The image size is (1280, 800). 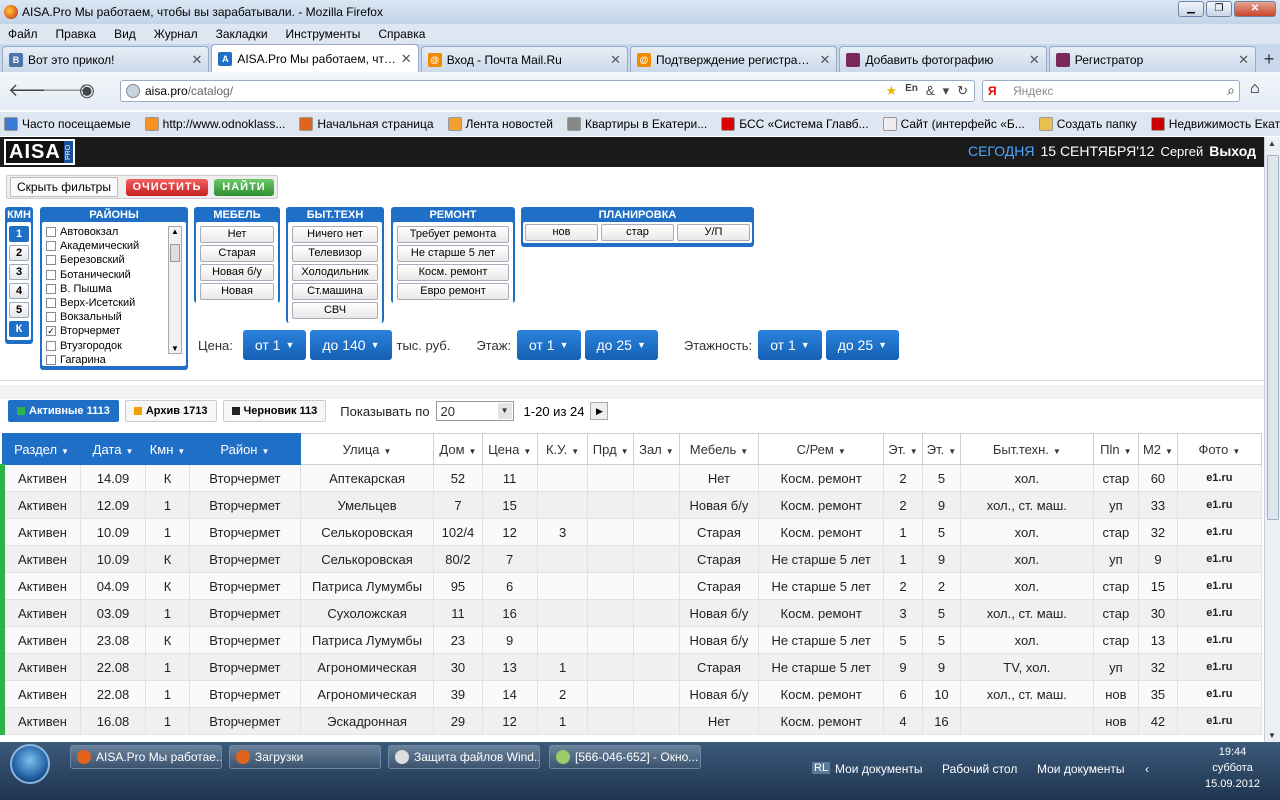 I want to click on find-button: НАЙТИ, so click(x=244, y=187).